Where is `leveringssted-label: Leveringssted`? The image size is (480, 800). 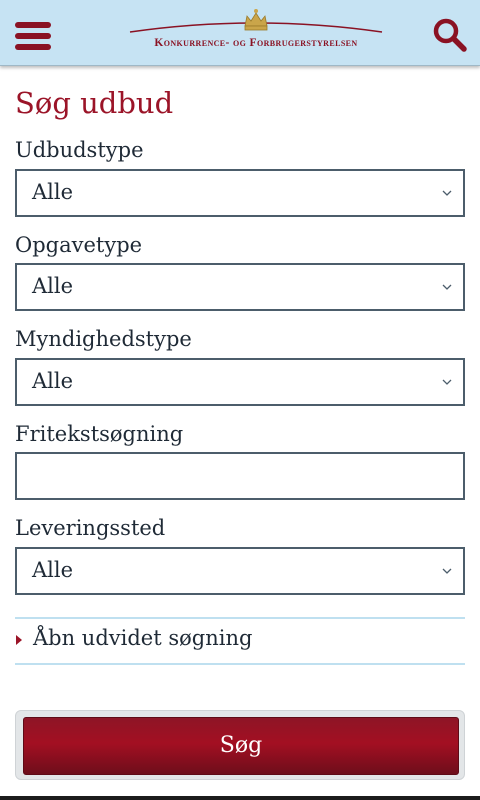
leveringssted-label: Leveringssted is located at coordinates (90, 528).